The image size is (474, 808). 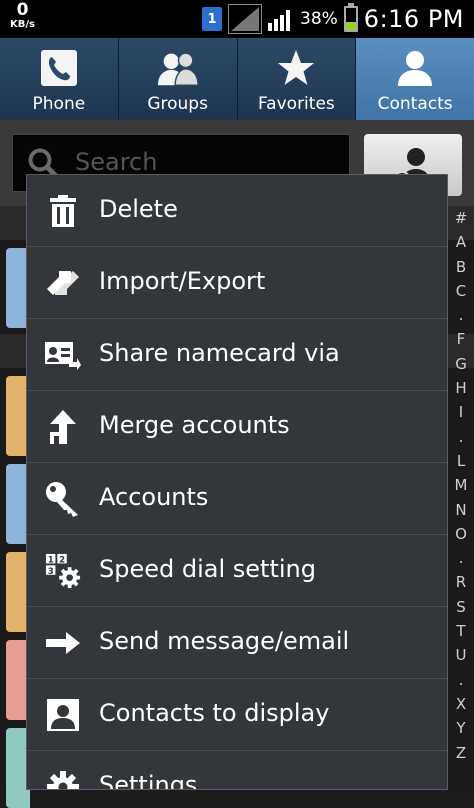 What do you see at coordinates (63, 211) in the screenshot?
I see `trash-icon` at bounding box center [63, 211].